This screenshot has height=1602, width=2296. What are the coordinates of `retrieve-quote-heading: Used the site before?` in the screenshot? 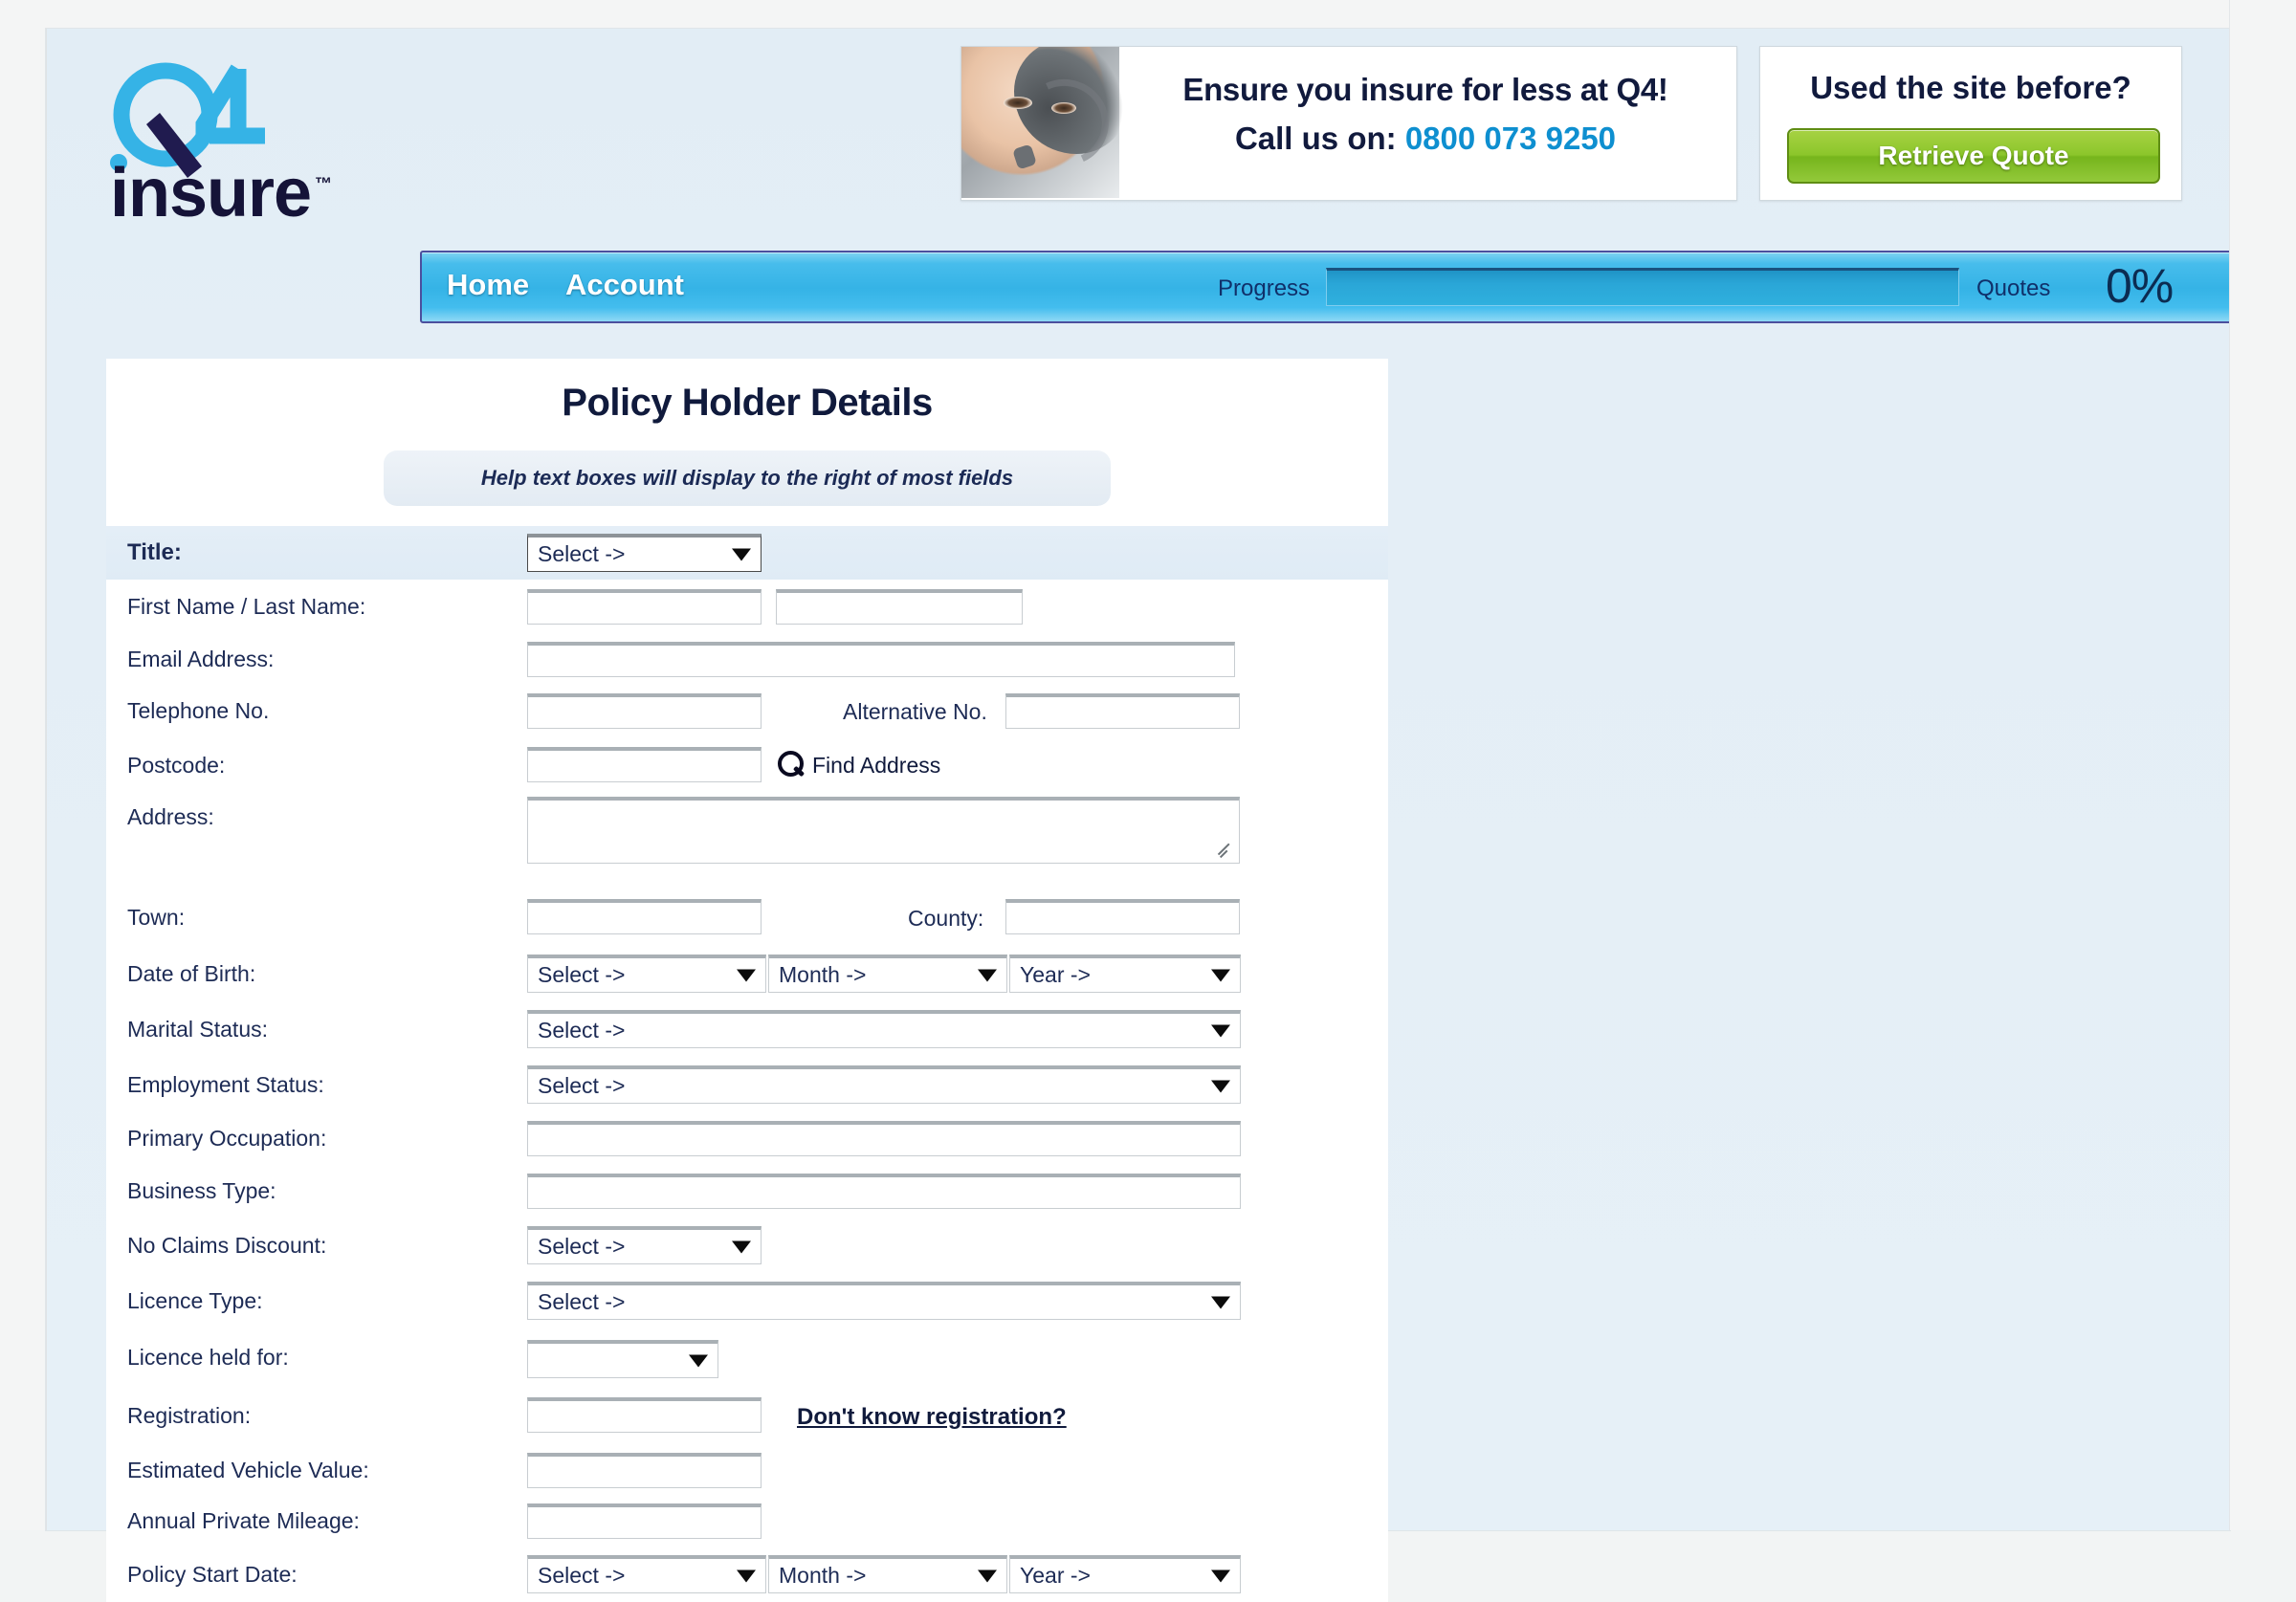 It's located at (1971, 87).